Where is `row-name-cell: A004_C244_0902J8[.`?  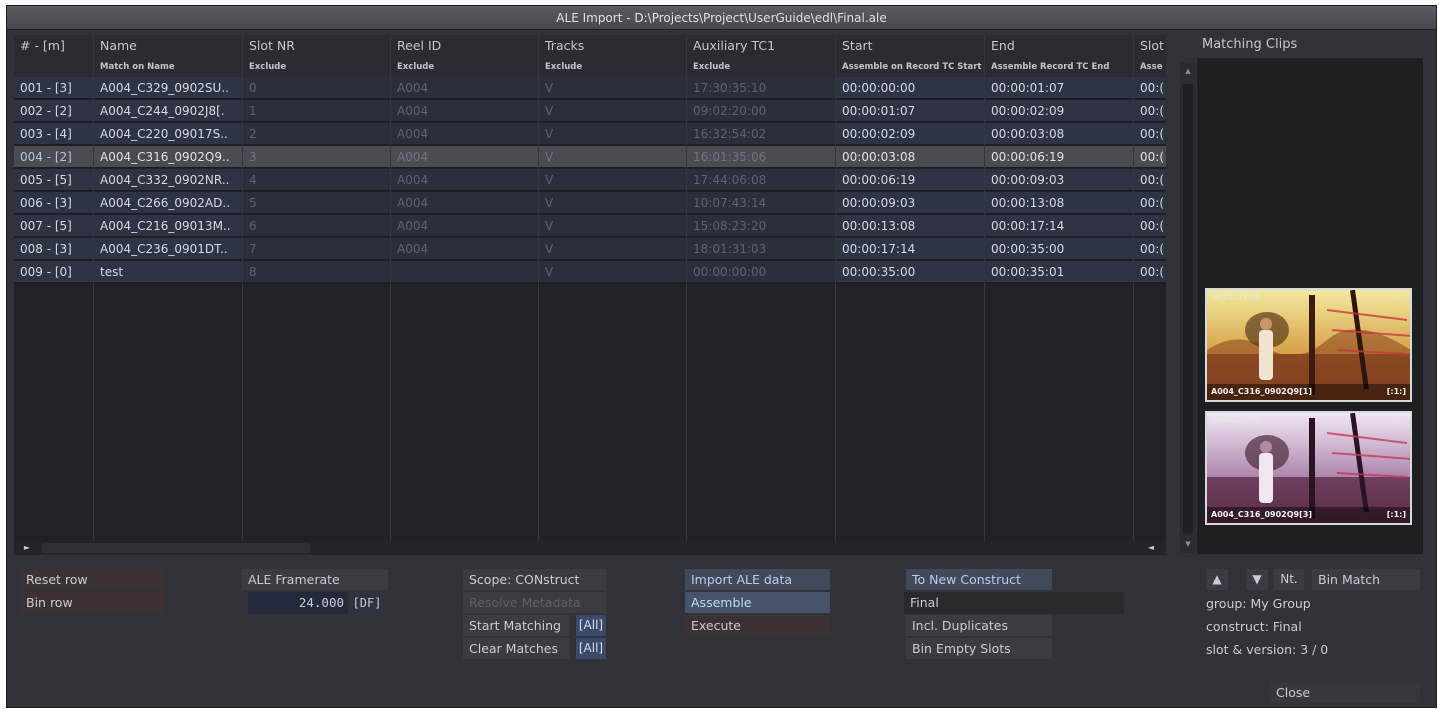 row-name-cell: A004_C244_0902J8[. is located at coordinates (168, 110).